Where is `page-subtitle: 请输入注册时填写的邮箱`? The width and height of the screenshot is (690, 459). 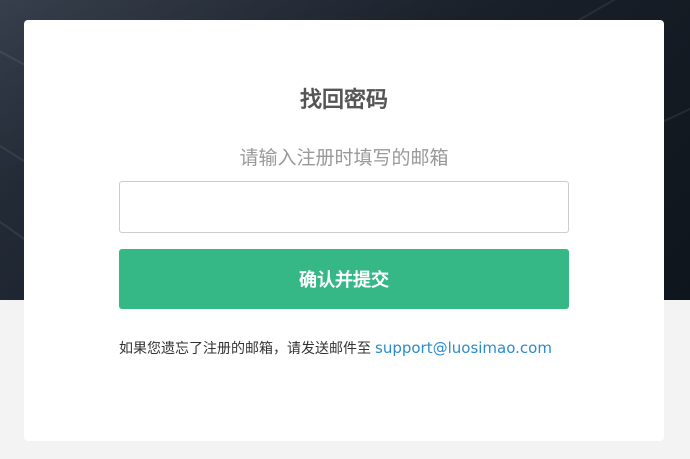
page-subtitle: 请输入注册时填写的邮箱 is located at coordinates (344, 158).